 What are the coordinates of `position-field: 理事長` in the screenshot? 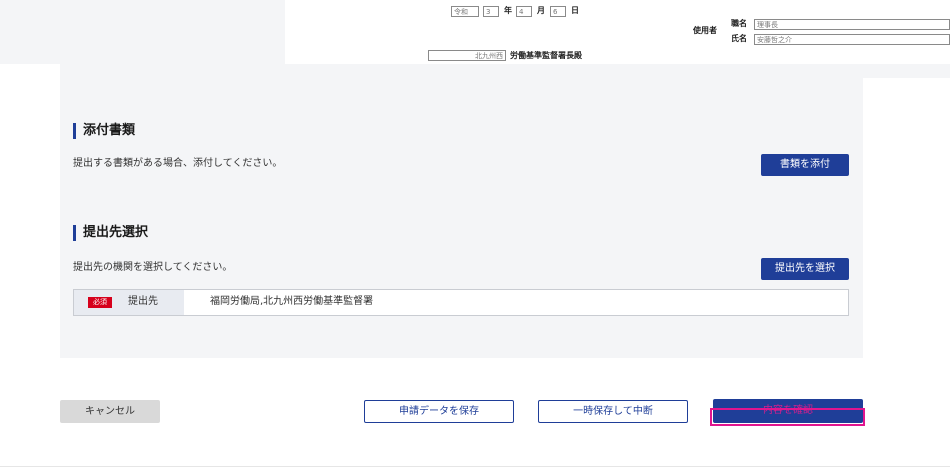 It's located at (852, 24).